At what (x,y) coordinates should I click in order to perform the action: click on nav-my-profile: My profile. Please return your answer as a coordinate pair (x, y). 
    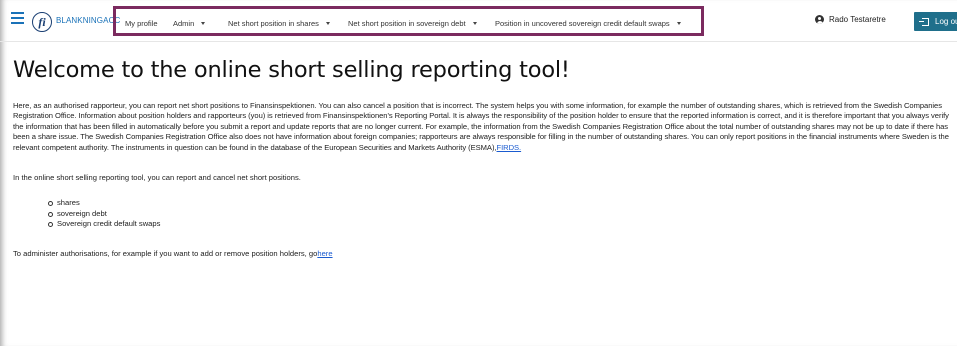
    Looking at the image, I should click on (141, 23).